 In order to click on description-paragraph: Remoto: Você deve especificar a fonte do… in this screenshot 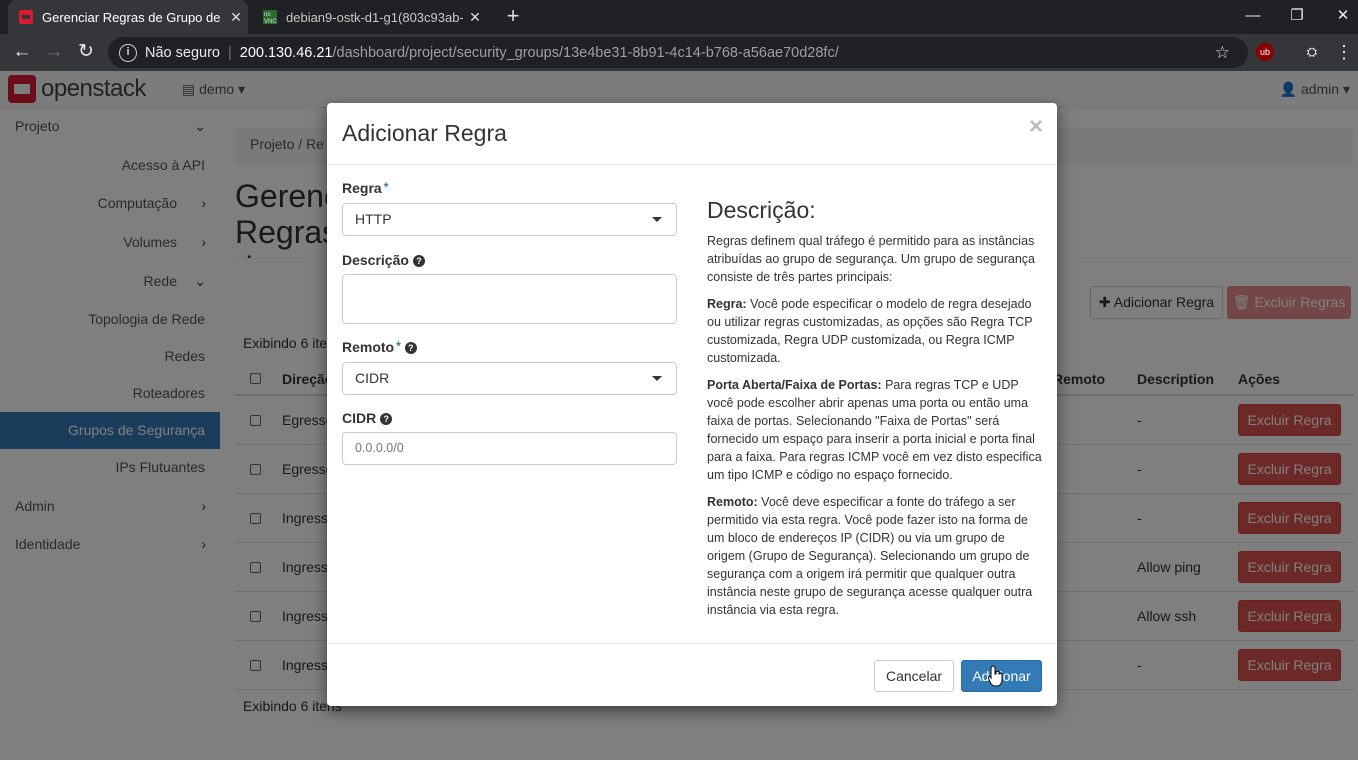, I will do `click(874, 556)`.